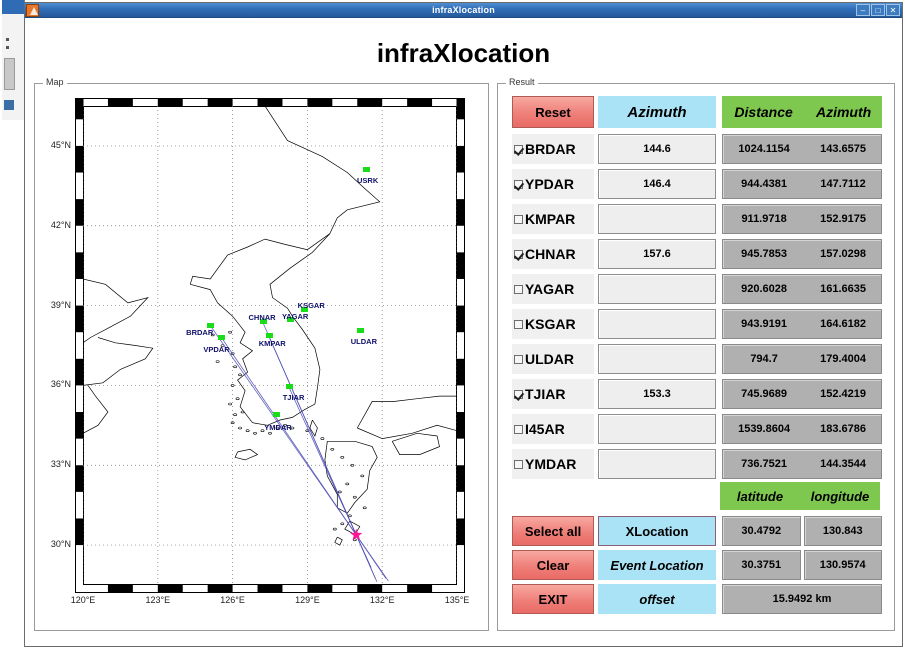 The height and width of the screenshot is (649, 905). I want to click on table-row: ULDAR 794.7 179.4004, so click(698, 359).